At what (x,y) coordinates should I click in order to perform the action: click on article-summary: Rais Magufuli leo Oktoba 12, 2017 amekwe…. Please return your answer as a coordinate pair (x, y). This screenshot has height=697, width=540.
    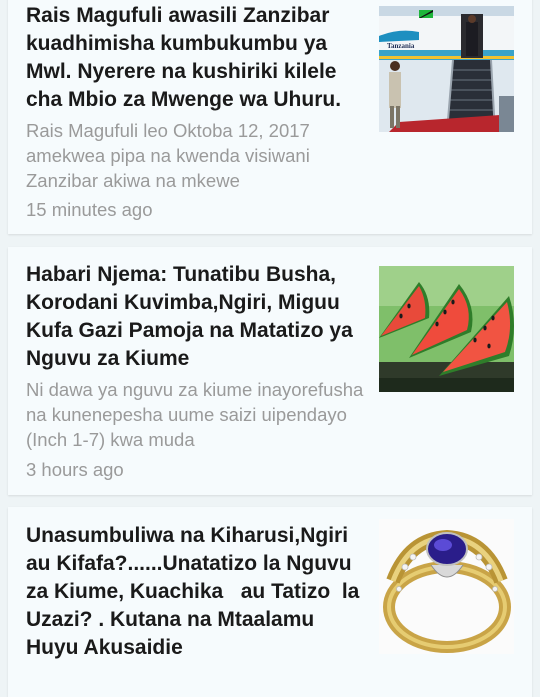
    Looking at the image, I should click on (168, 155).